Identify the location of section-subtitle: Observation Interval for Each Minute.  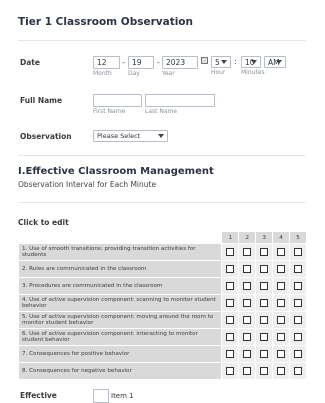
(87, 184).